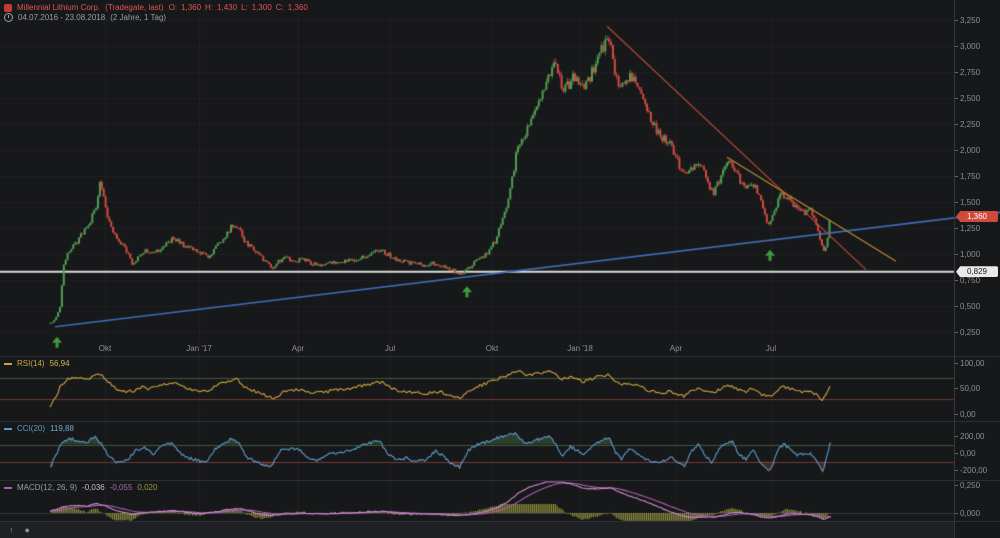 This screenshot has height=538, width=1000. I want to click on axis-tick-label: 1,500, so click(967, 202).